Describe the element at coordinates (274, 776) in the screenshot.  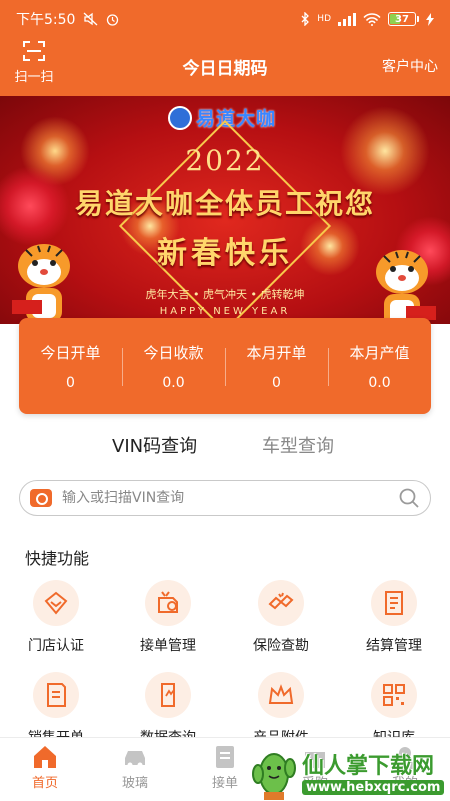
I see `cactus-mascot-icon` at that location.